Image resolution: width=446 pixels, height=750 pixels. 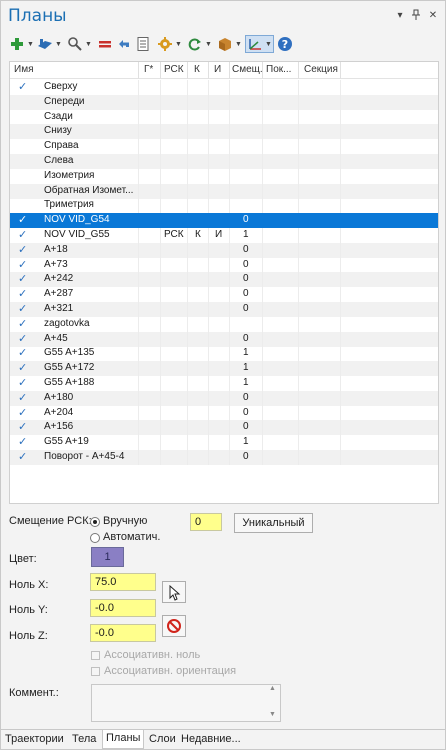 What do you see at coordinates (217, 69) in the screenshot?
I see `column-header-i: И` at bounding box center [217, 69].